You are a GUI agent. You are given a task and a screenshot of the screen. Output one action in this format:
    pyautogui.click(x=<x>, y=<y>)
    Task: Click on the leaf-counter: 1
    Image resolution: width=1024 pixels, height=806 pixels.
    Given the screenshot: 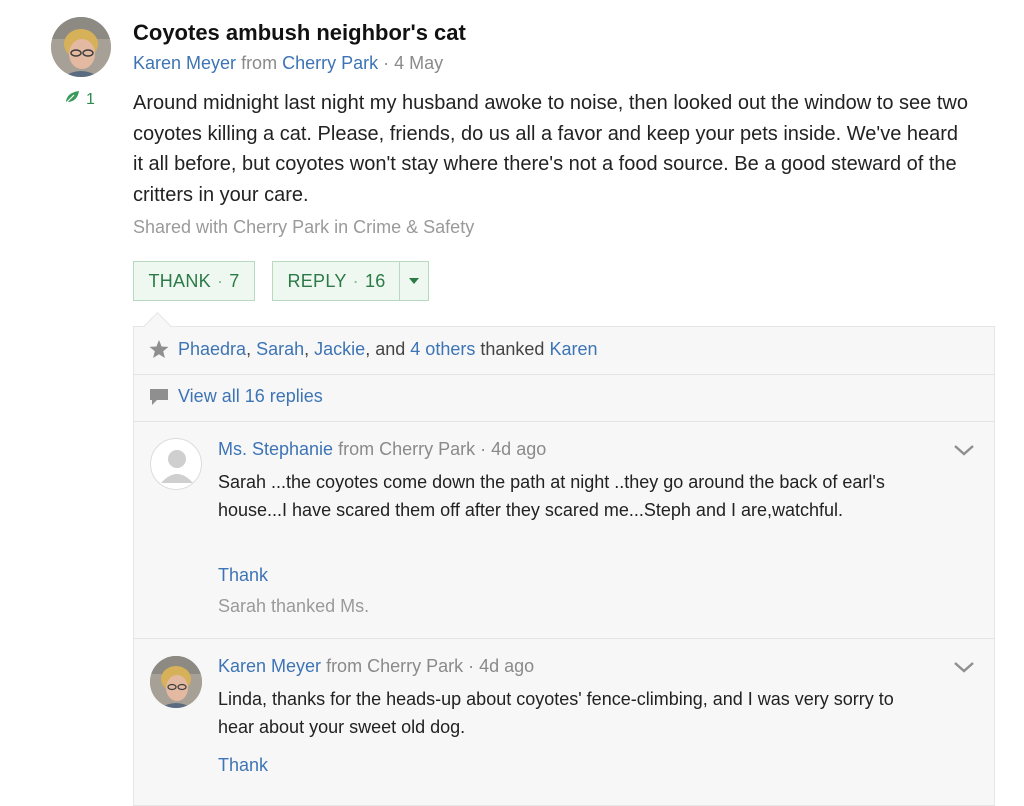 What is the action you would take?
    pyautogui.click(x=79, y=99)
    